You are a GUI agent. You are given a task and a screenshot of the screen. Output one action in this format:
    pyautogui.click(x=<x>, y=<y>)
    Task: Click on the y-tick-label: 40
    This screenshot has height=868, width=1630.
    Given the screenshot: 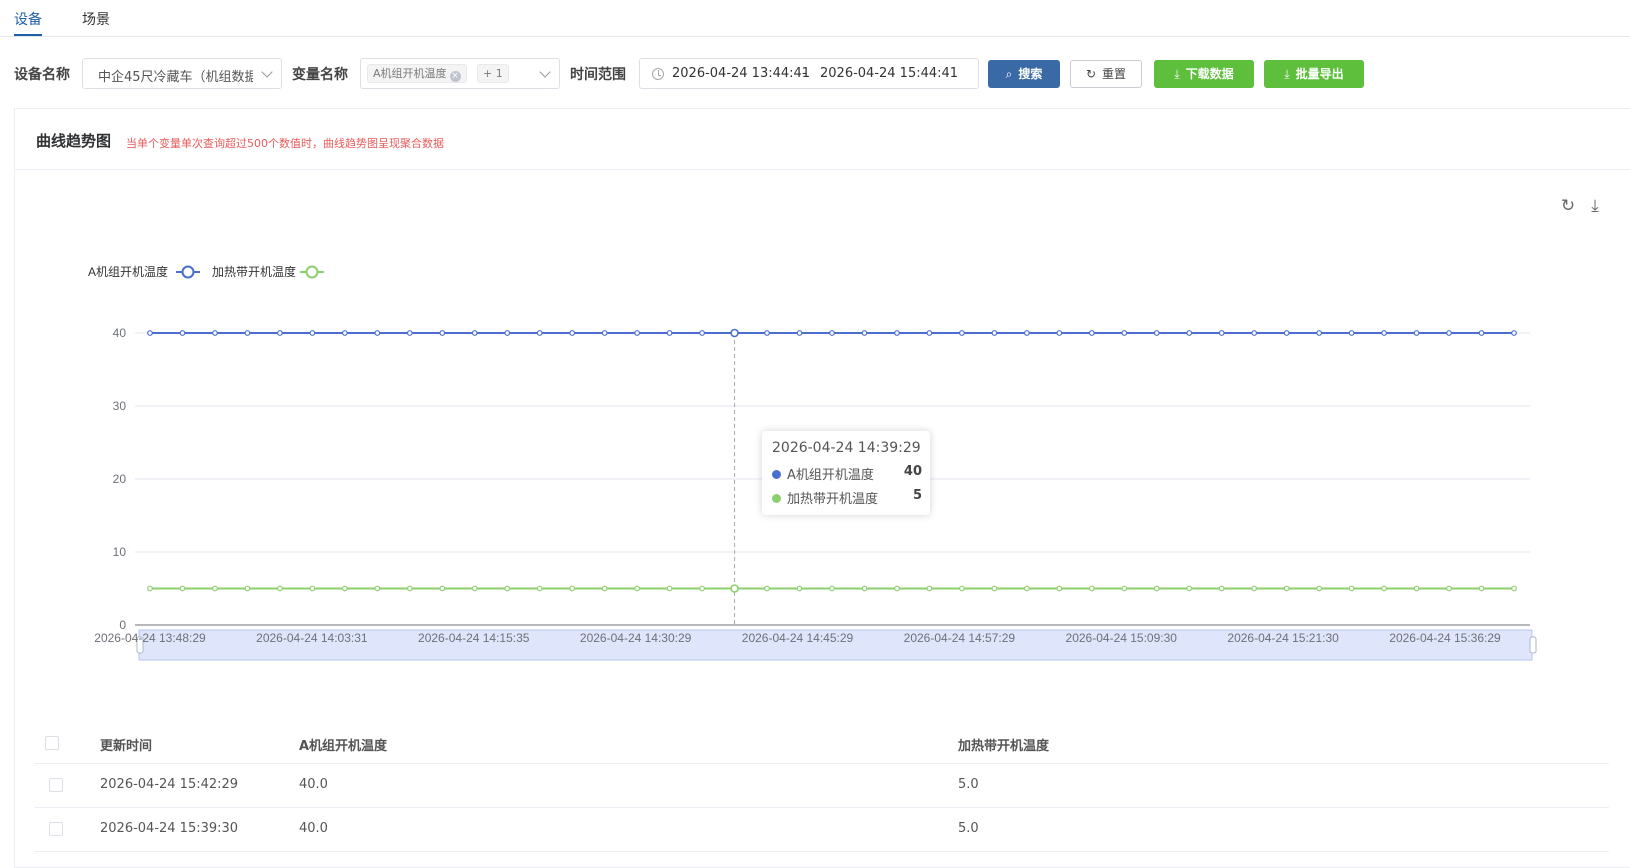 What is the action you would take?
    pyautogui.click(x=120, y=333)
    